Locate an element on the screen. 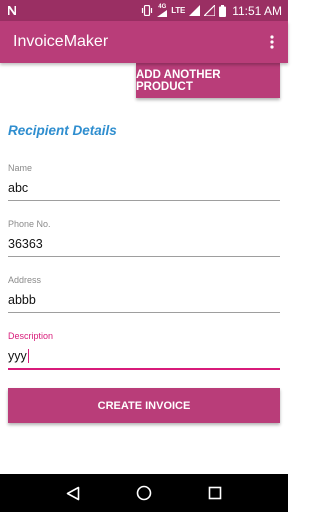 This screenshot has width=320, height=512. address-field: Address abbb is located at coordinates (144, 294).